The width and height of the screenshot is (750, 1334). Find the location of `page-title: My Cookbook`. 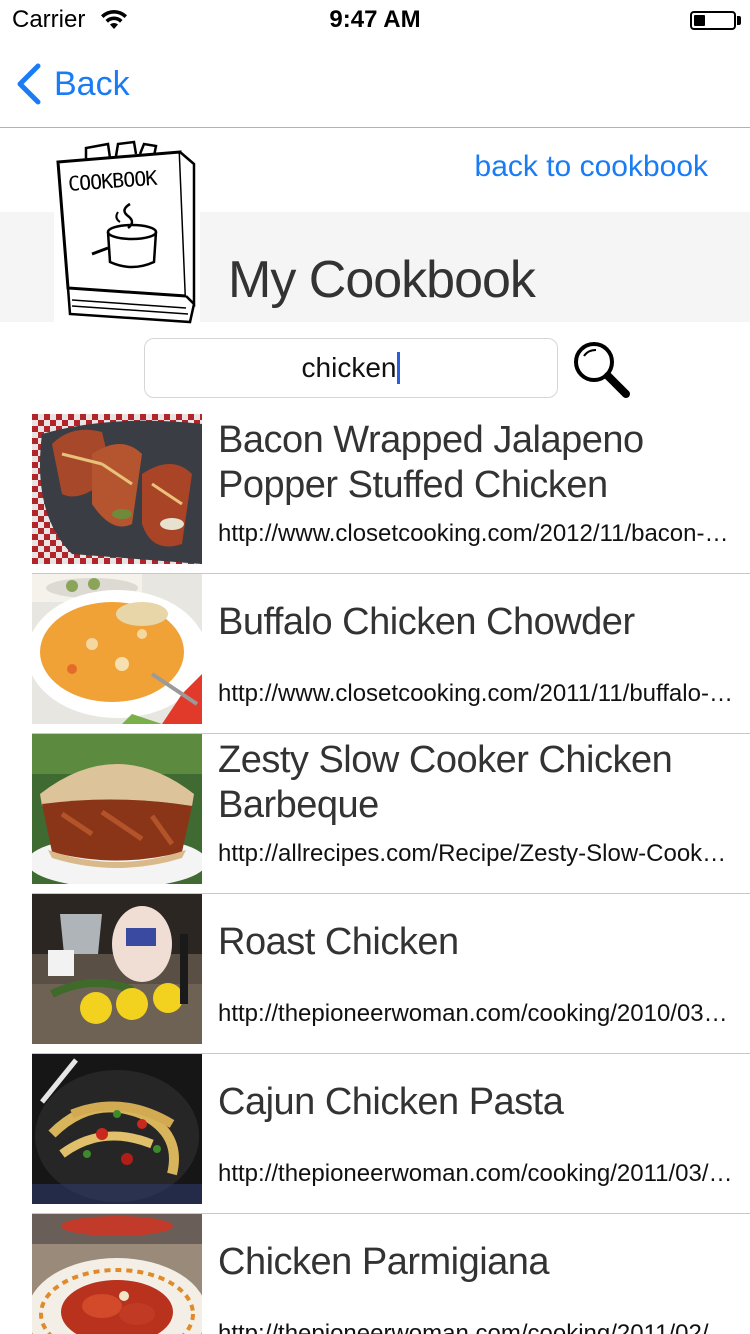

page-title: My Cookbook is located at coordinates (382, 280).